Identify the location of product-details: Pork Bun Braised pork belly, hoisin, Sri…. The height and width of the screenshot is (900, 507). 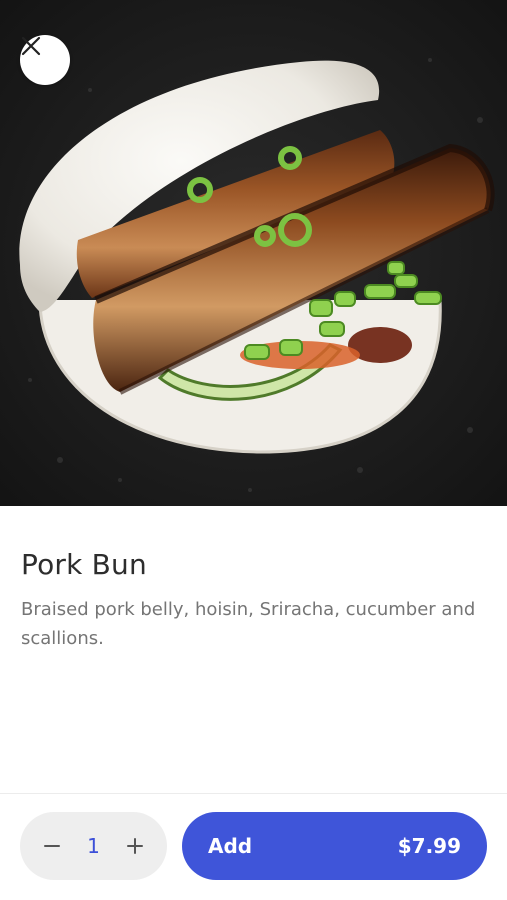
(253, 600).